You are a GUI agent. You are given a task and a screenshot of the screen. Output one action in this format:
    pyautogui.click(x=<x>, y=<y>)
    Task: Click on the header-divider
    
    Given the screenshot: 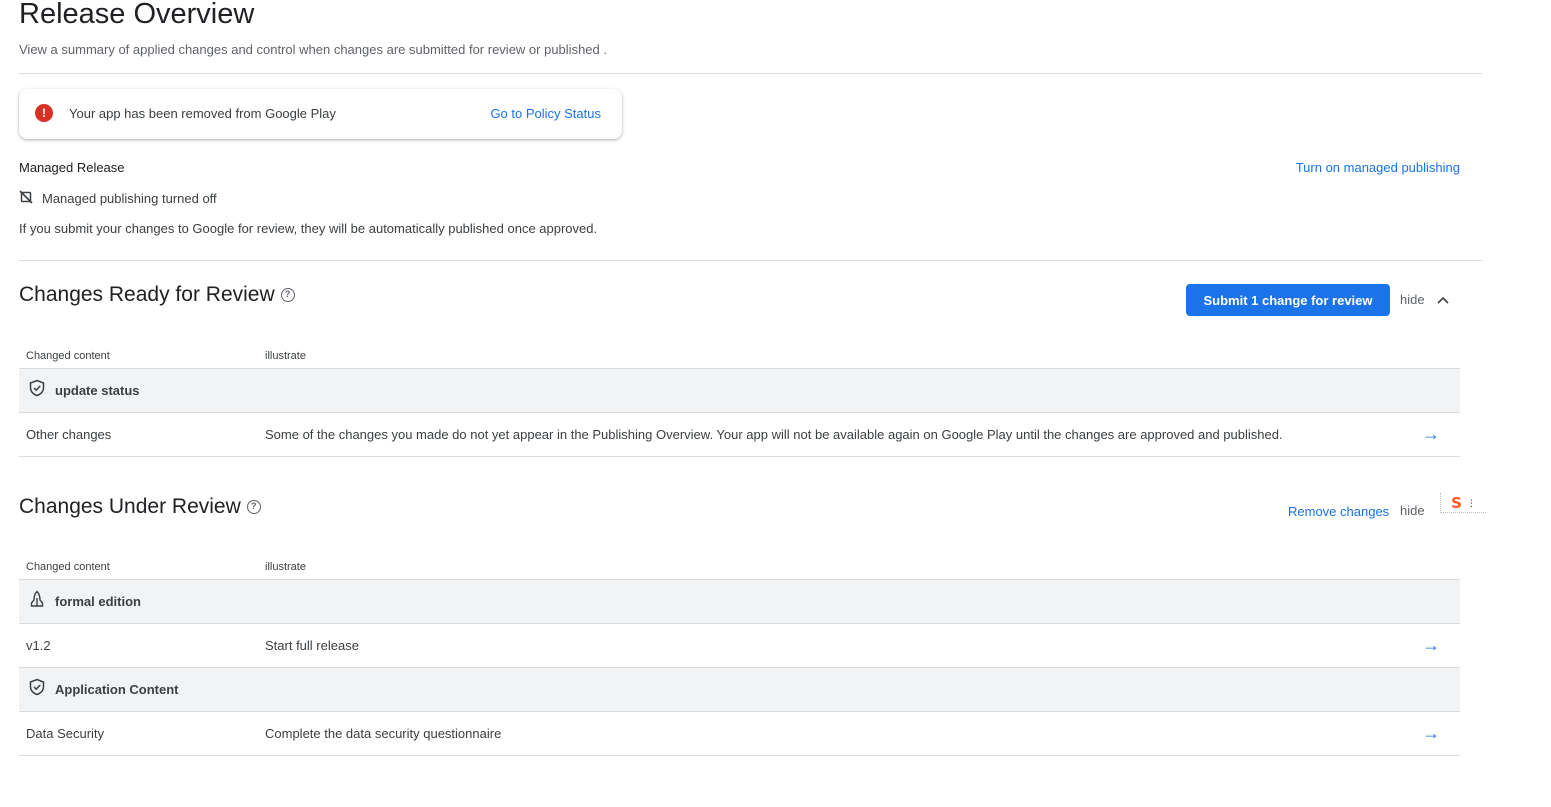 What is the action you would take?
    pyautogui.click(x=750, y=73)
    